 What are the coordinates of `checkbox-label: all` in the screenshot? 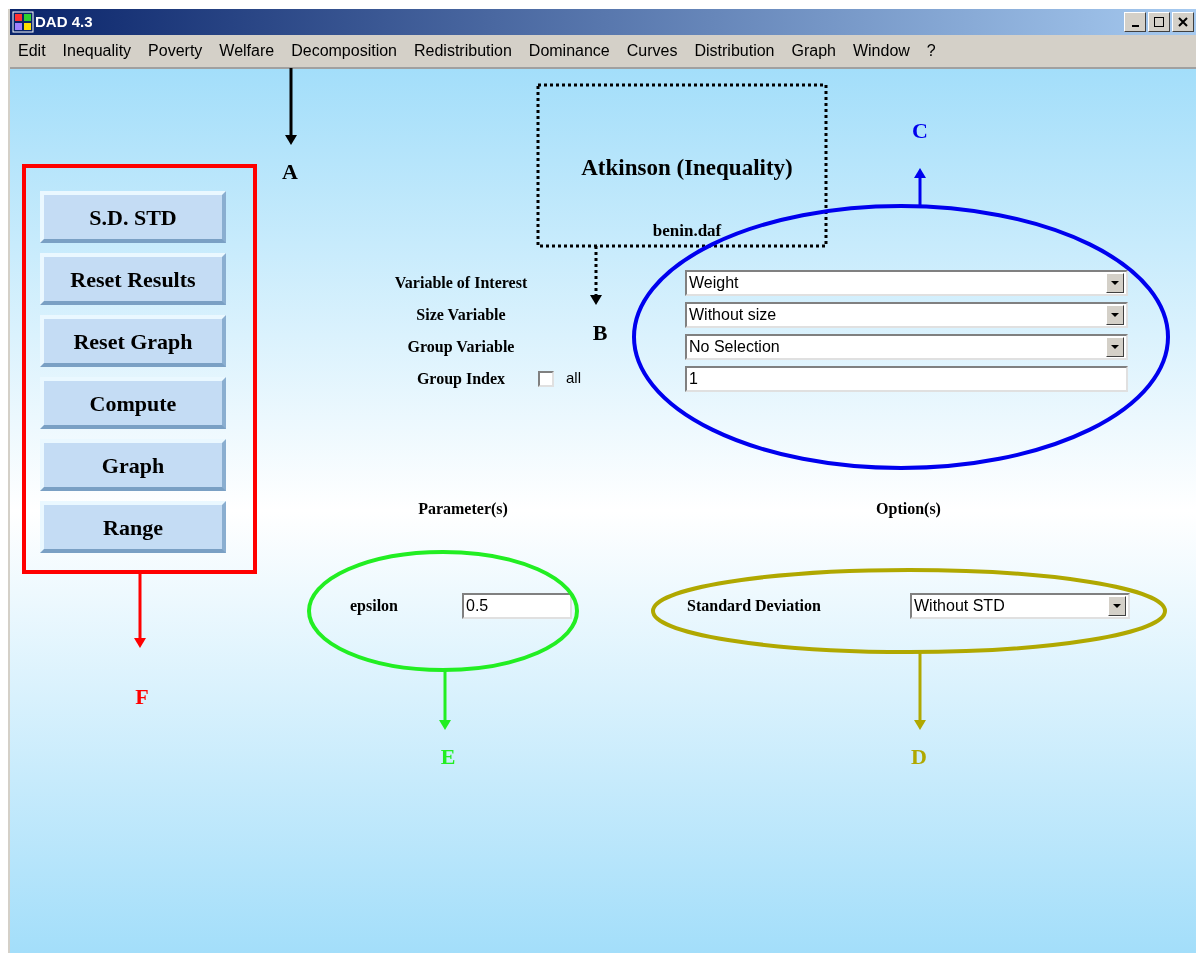 It's located at (573, 378).